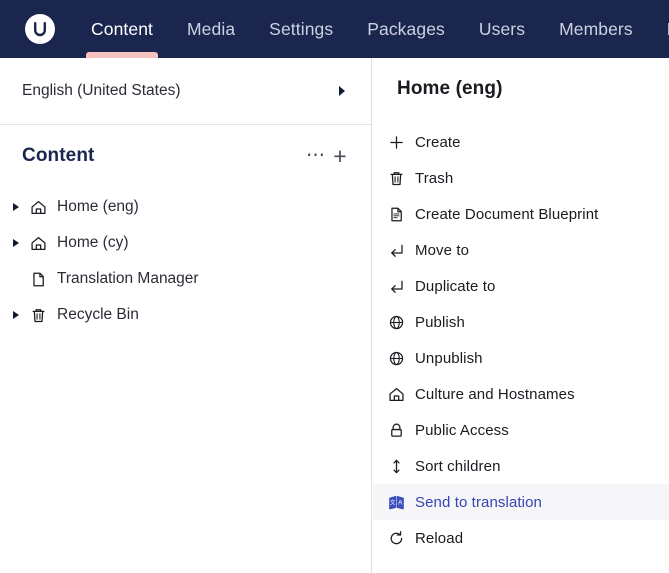 The height and width of the screenshot is (573, 669). I want to click on nav-item-label: Content, so click(122, 28).